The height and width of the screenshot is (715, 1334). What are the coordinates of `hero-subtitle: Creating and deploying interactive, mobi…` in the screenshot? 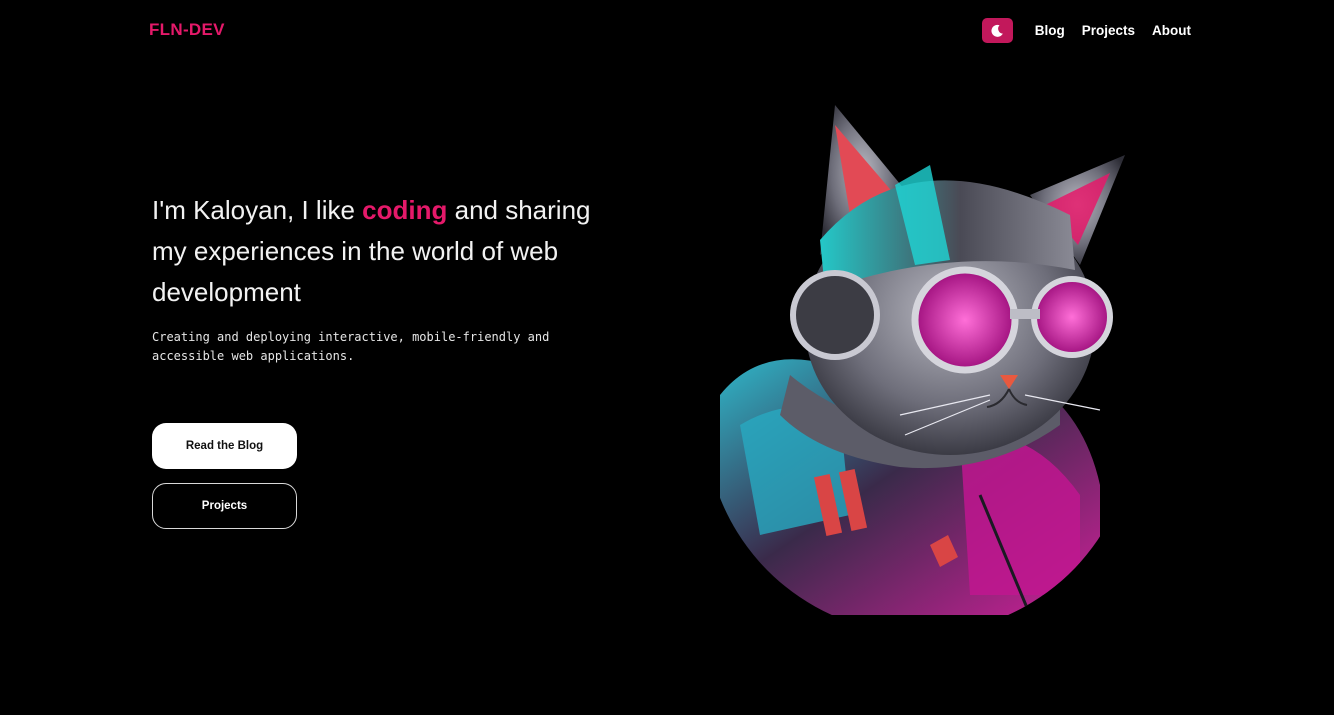 It's located at (351, 346).